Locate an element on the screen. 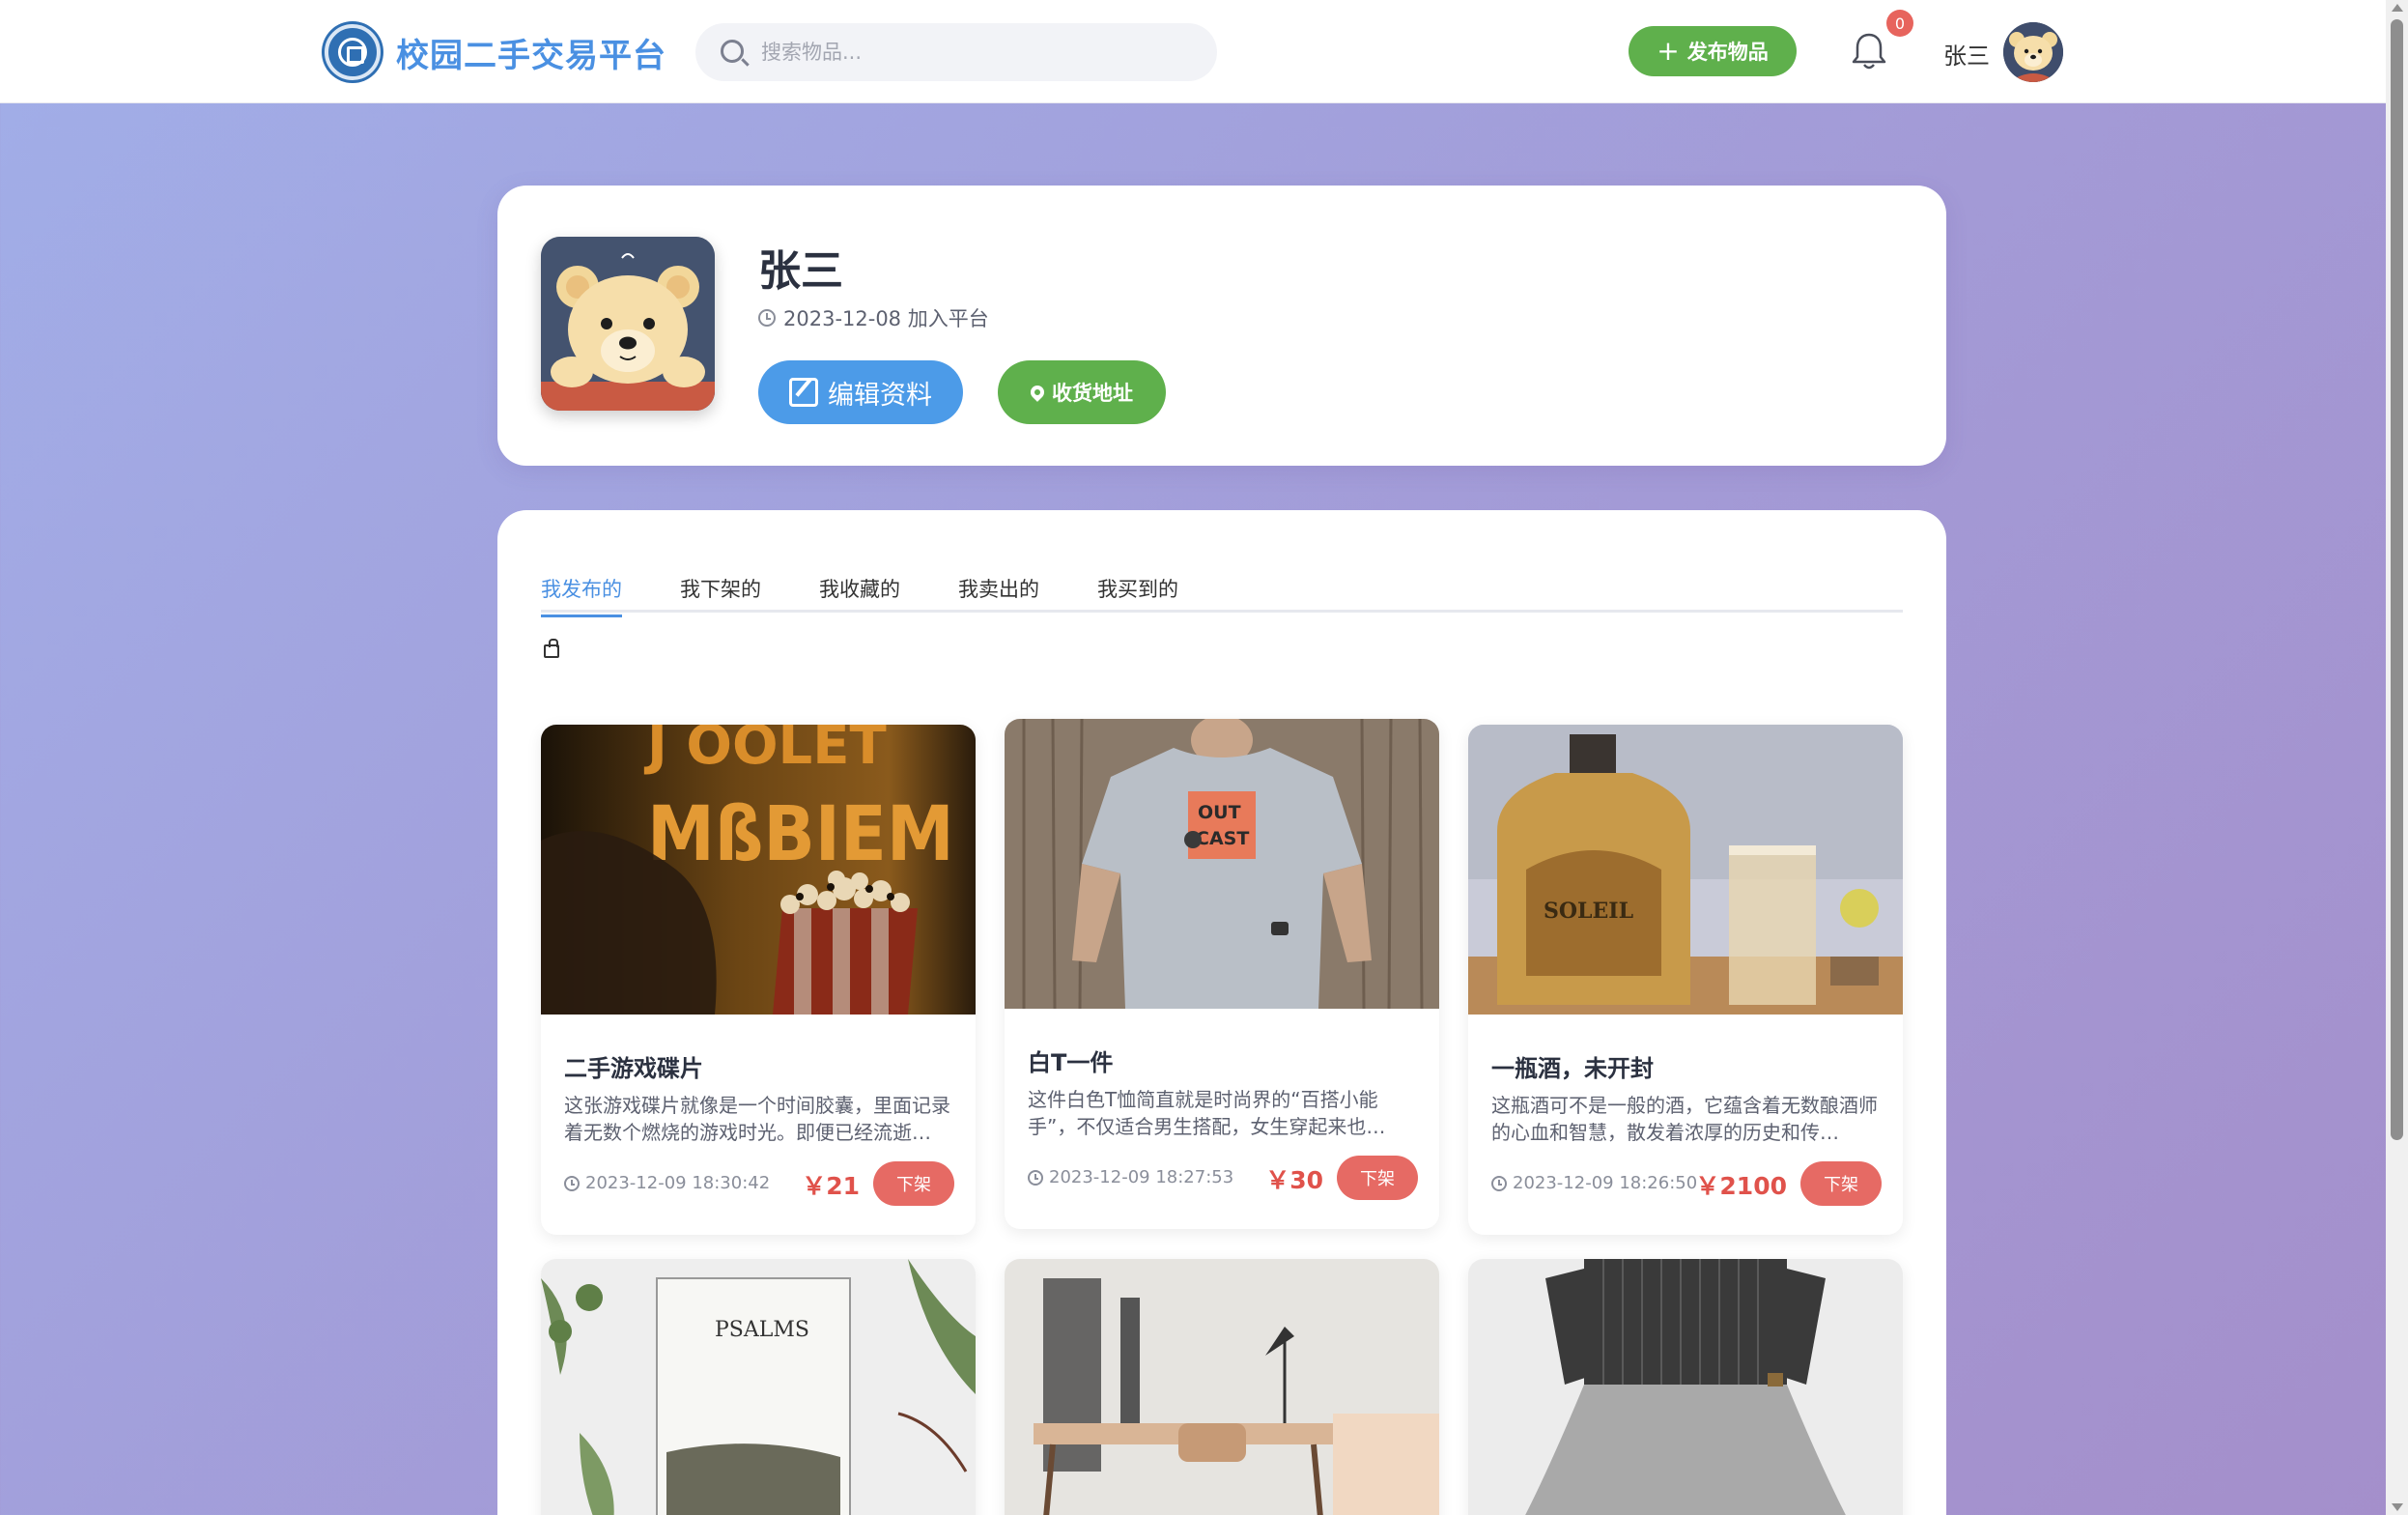 The image size is (2408, 1515). product-image: PSALMS is located at coordinates (758, 1387).